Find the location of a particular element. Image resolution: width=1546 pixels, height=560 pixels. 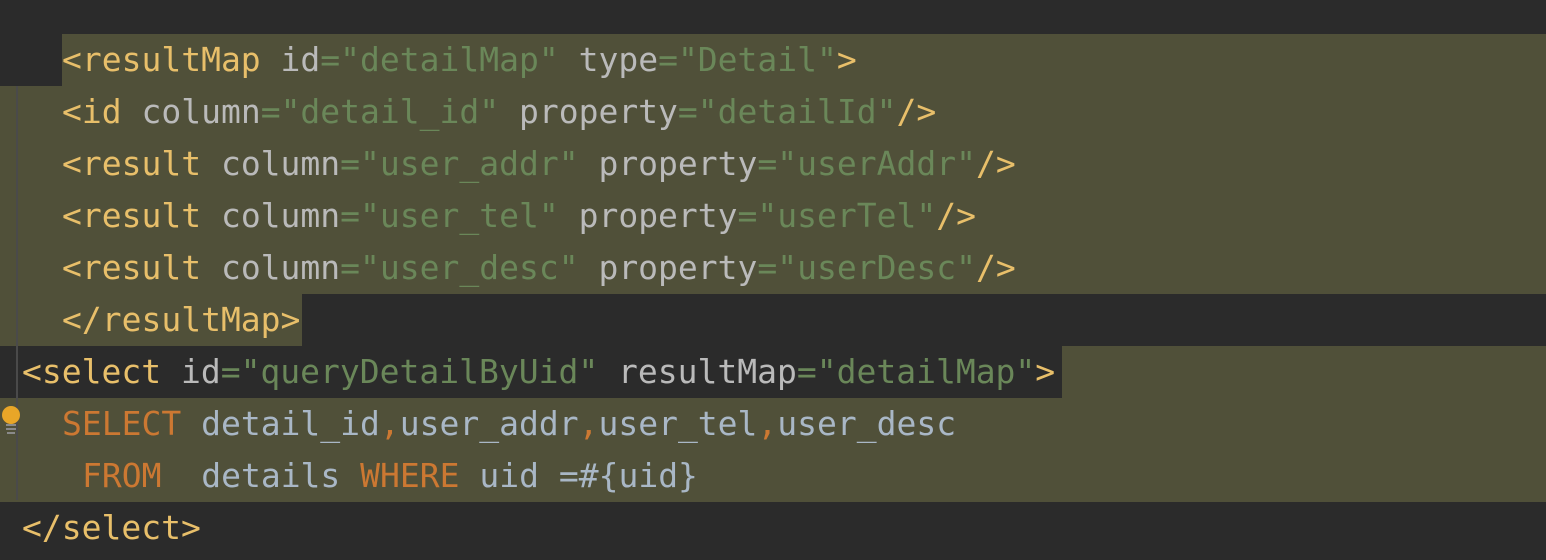

code-line: FROM details WHERE uid =#{uid} is located at coordinates (390, 476).